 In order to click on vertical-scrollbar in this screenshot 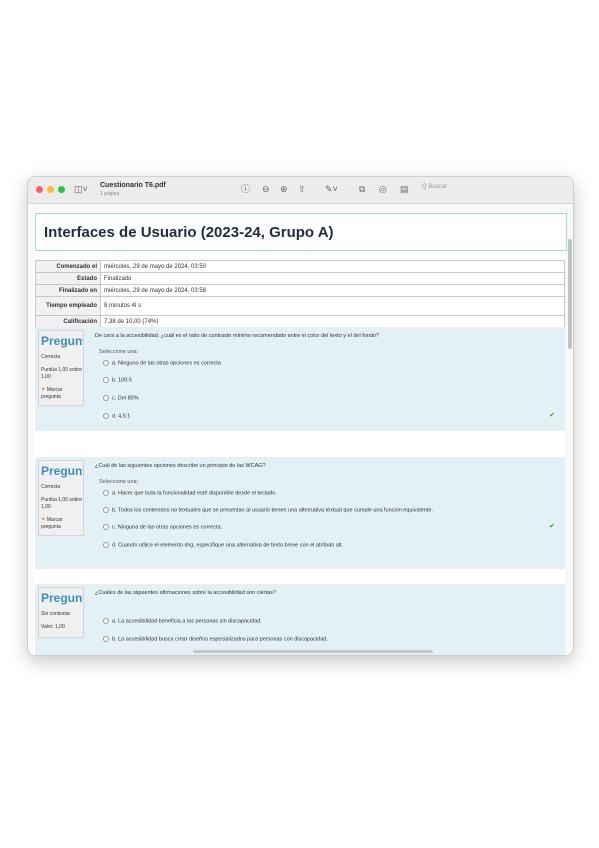, I will do `click(570, 294)`.